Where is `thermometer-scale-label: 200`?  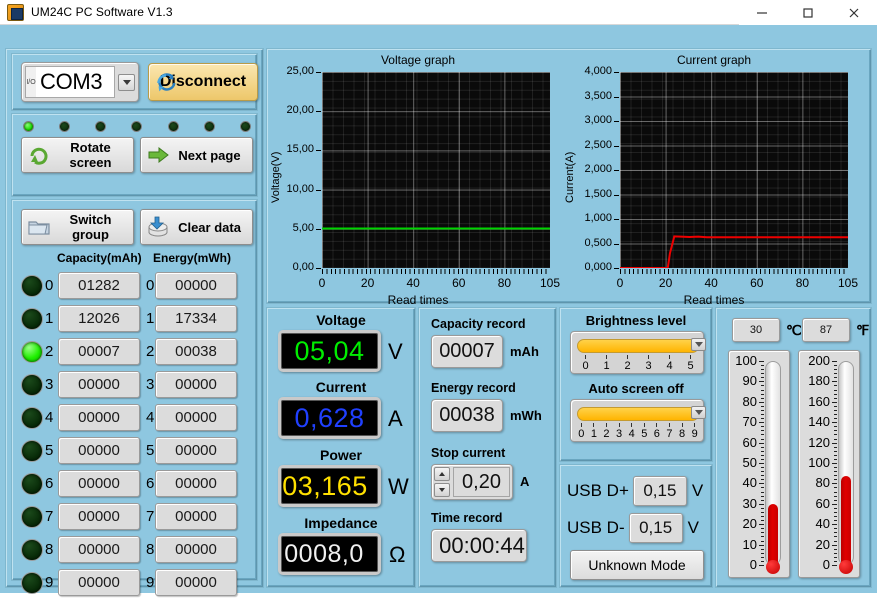
thermometer-scale-label: 200 is located at coordinates (819, 360).